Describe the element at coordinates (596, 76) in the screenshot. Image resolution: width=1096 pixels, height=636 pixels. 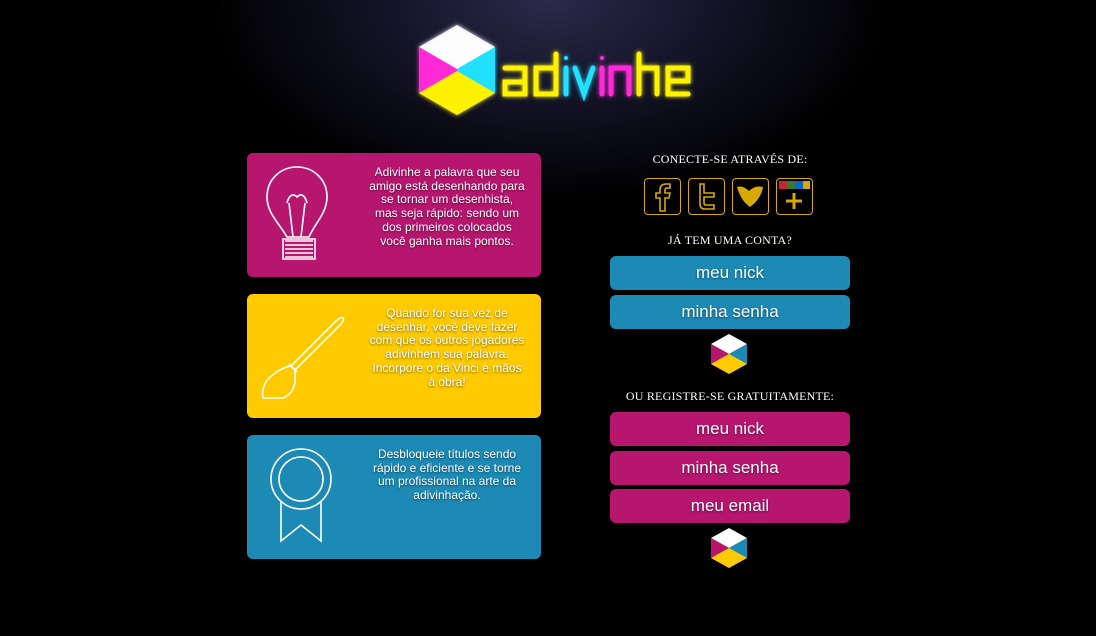
I see `logo-wordmark` at that location.